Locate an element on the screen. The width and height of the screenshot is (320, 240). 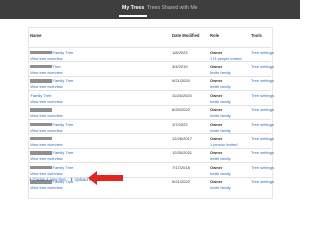
tree-name-link: Tree is located at coordinates (45, 66).